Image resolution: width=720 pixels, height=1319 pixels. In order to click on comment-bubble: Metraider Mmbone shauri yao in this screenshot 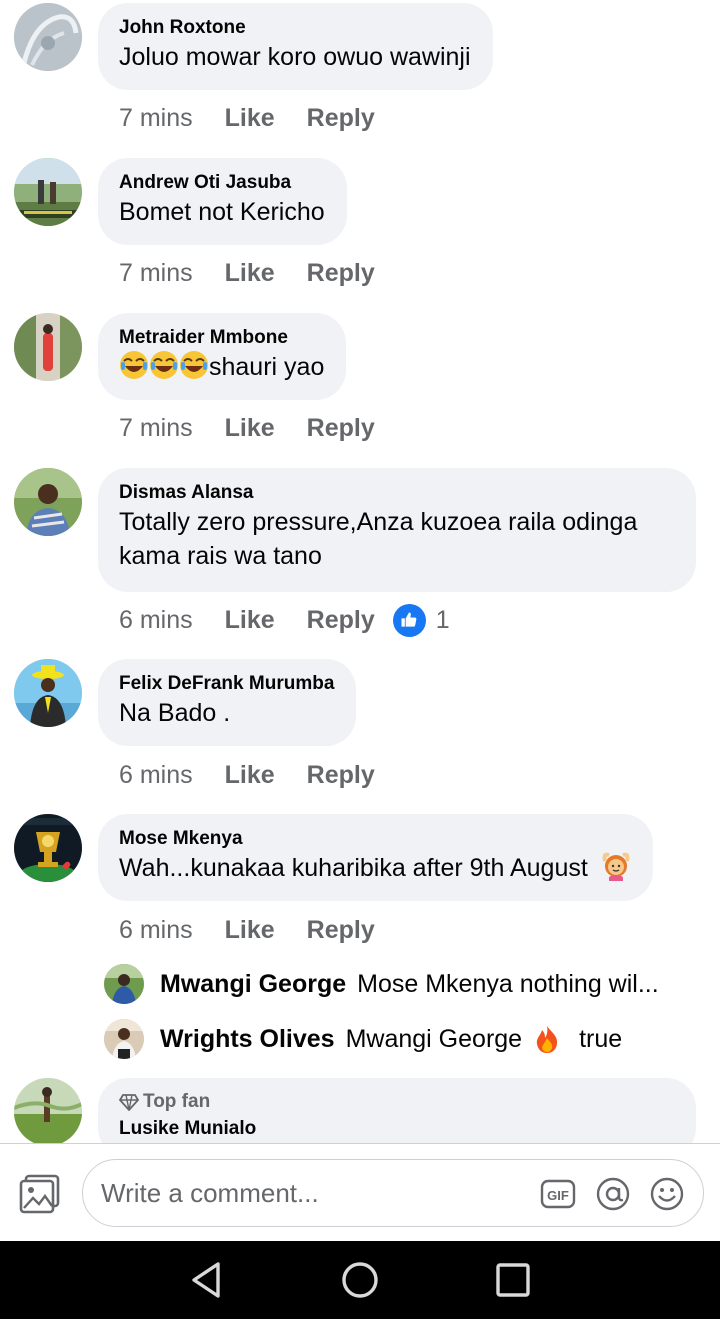, I will do `click(222, 356)`.